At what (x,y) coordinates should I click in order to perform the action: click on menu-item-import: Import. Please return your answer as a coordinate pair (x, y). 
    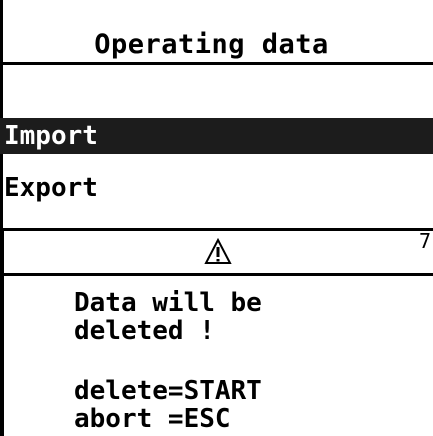
    Looking at the image, I should click on (216, 136).